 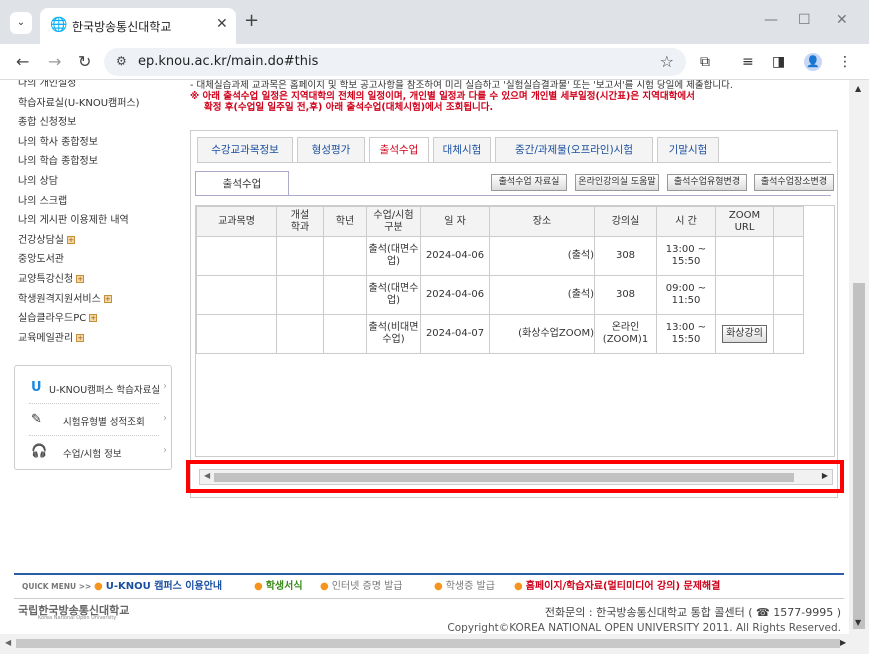 I want to click on subtab-attendance: 출석수업, so click(x=242, y=183).